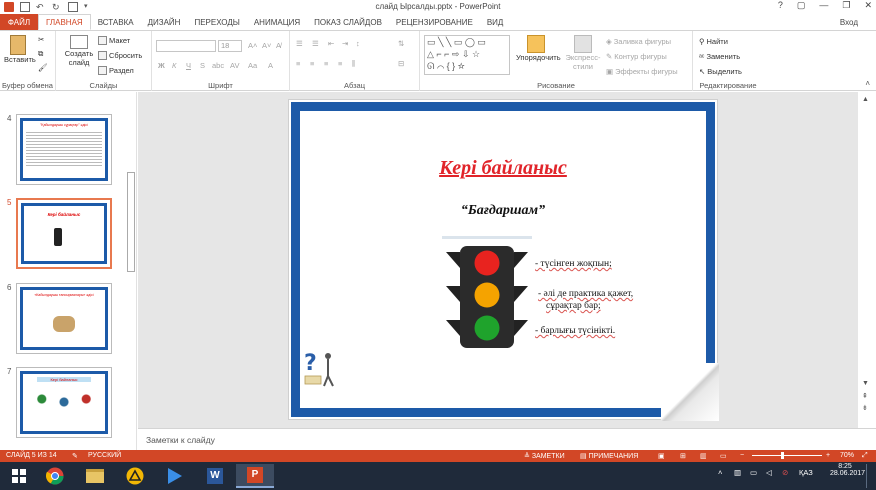 The height and width of the screenshot is (490, 876). What do you see at coordinates (19, 476) in the screenshot?
I see `start-button` at bounding box center [19, 476].